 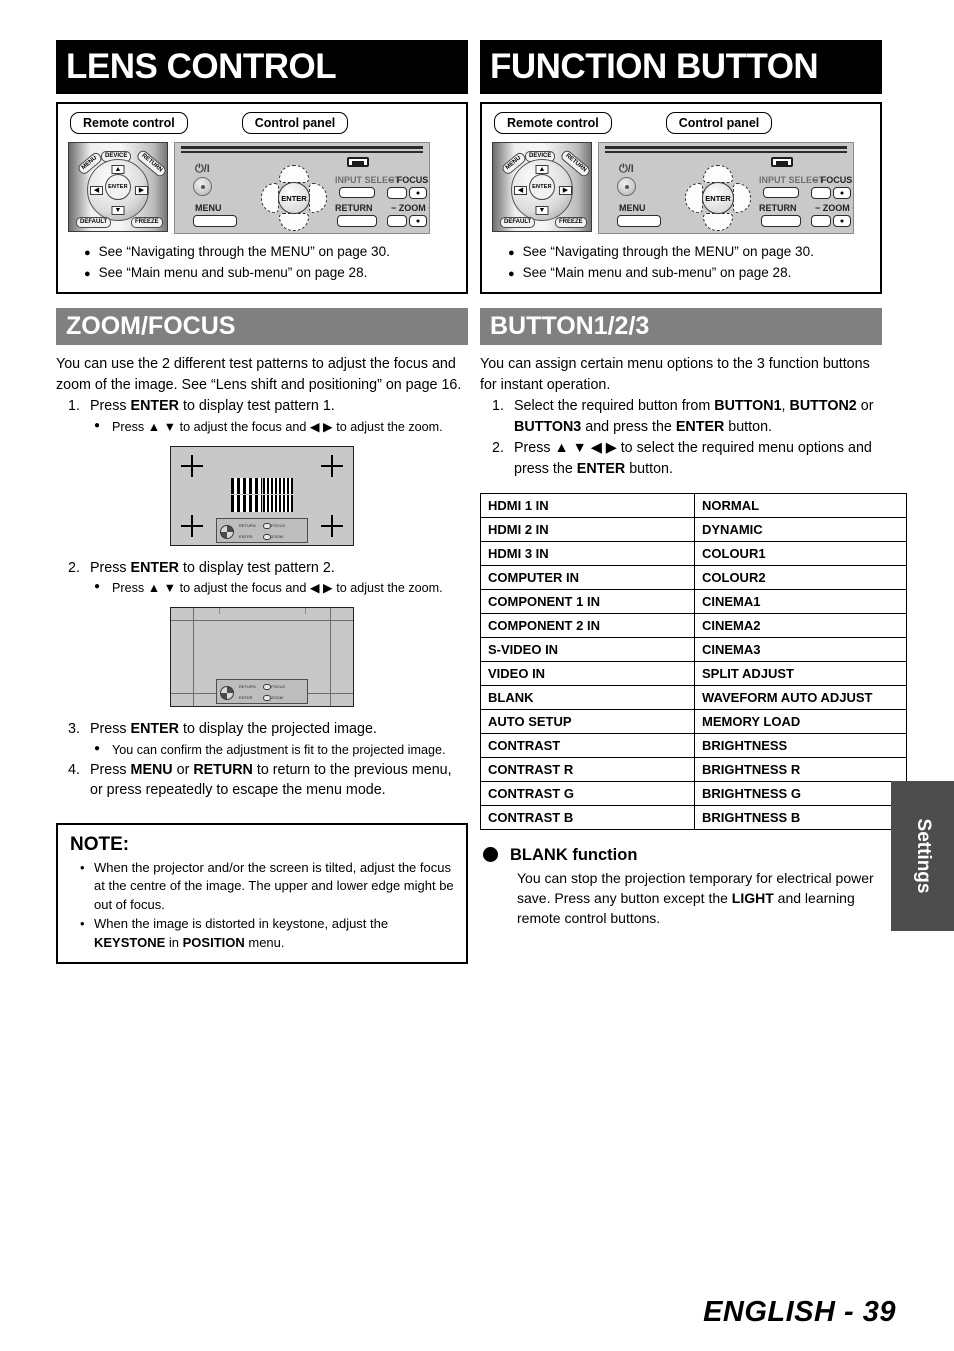 I want to click on step-text-c: or, so click(x=865, y=406).